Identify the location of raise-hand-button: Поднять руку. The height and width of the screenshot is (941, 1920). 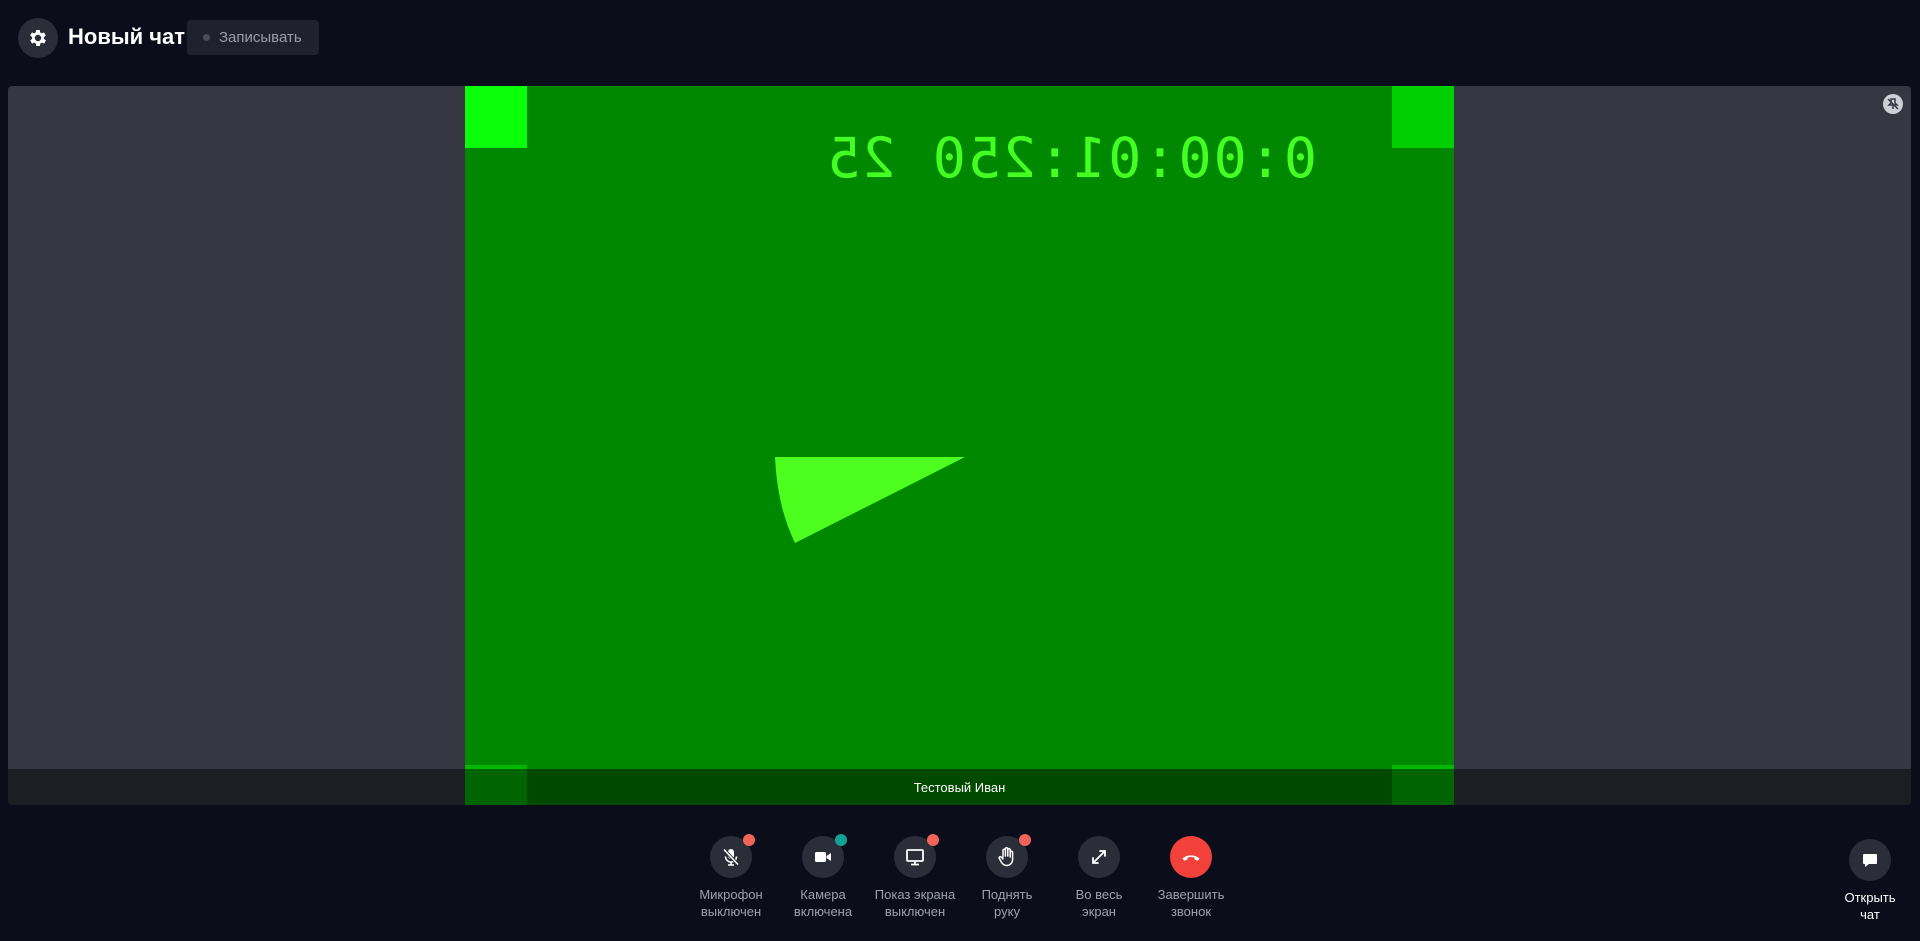
(1007, 880).